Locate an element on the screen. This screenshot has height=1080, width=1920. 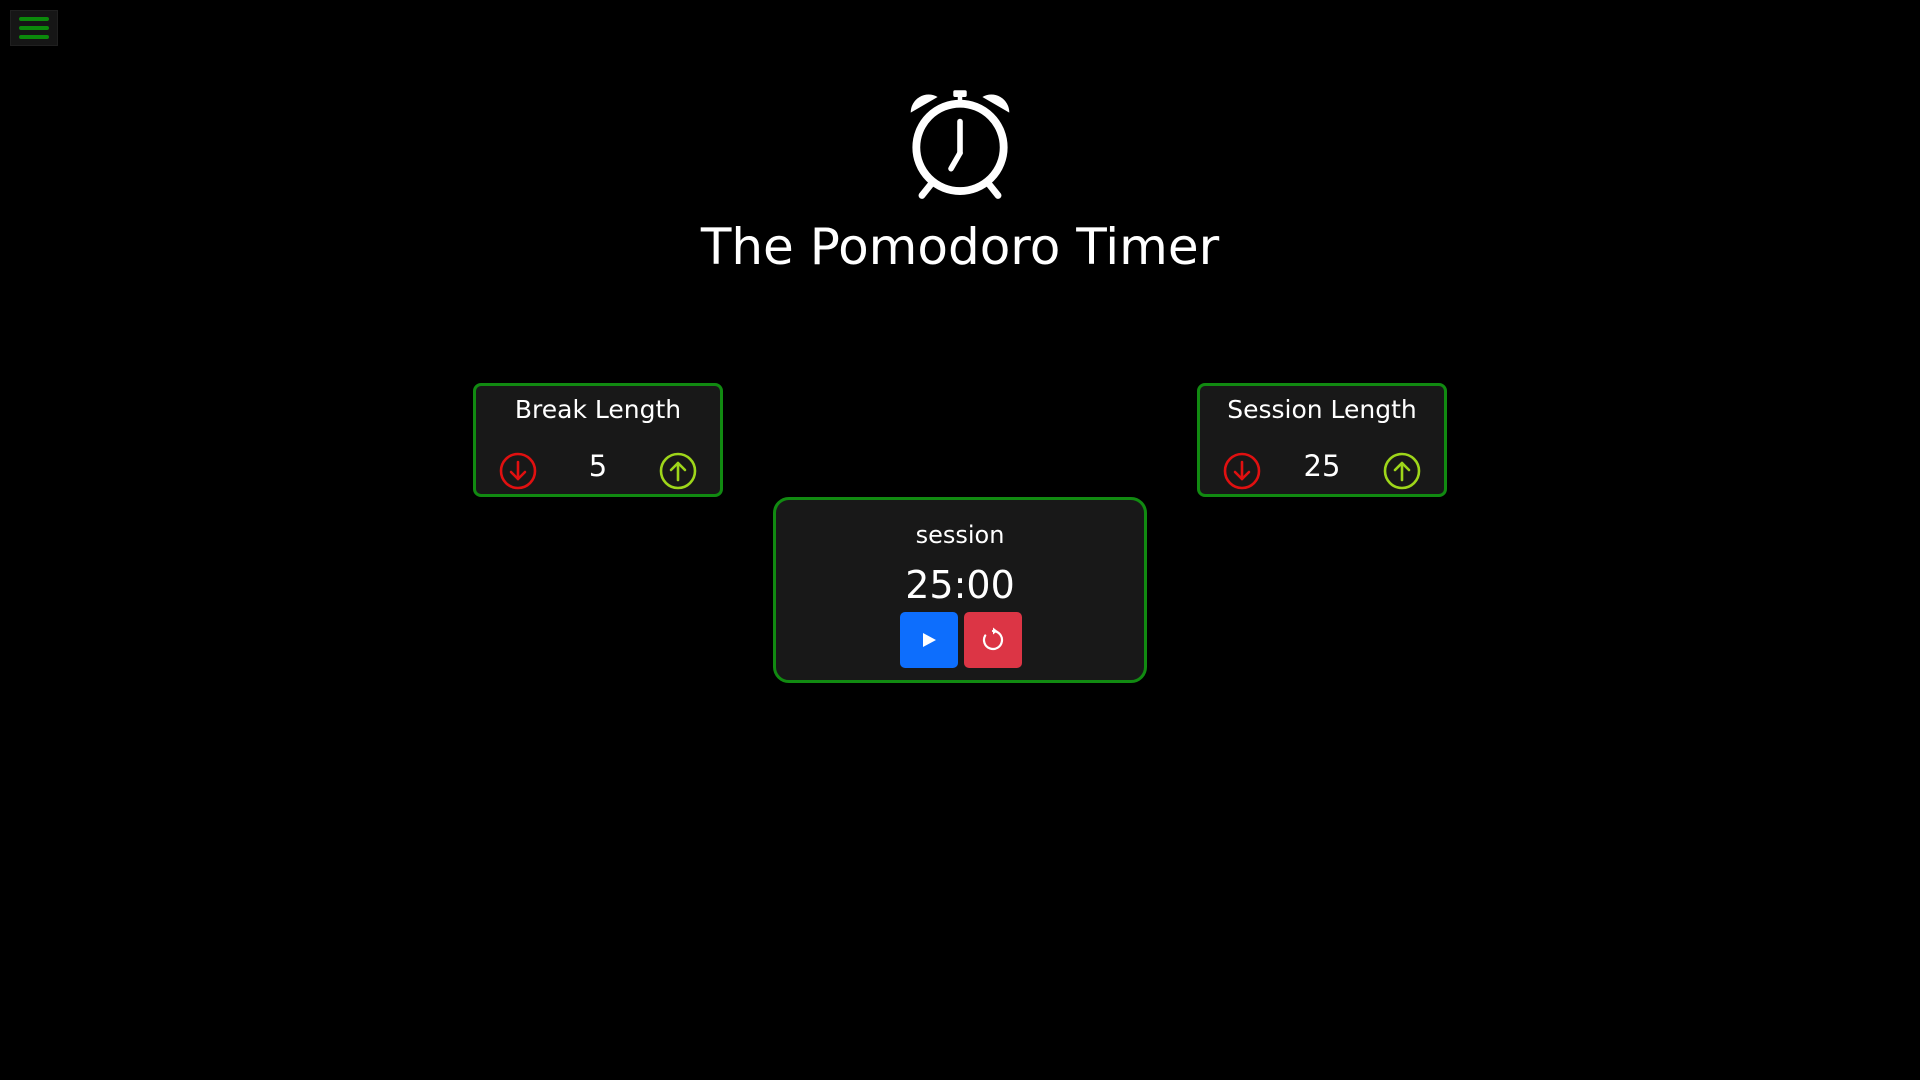
break-length-card: Break Length 5 is located at coordinates (598, 440).